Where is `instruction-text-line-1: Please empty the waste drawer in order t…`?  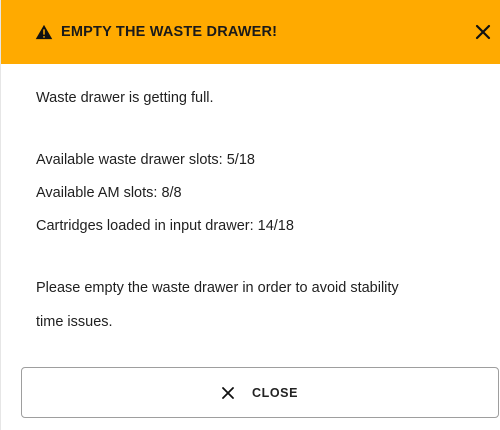 instruction-text-line-1: Please empty the waste drawer in order t… is located at coordinates (217, 288).